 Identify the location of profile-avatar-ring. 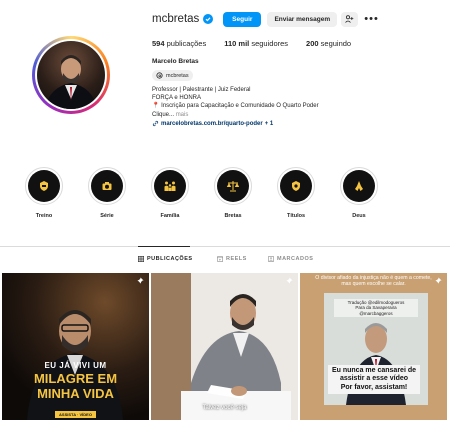
(71, 75).